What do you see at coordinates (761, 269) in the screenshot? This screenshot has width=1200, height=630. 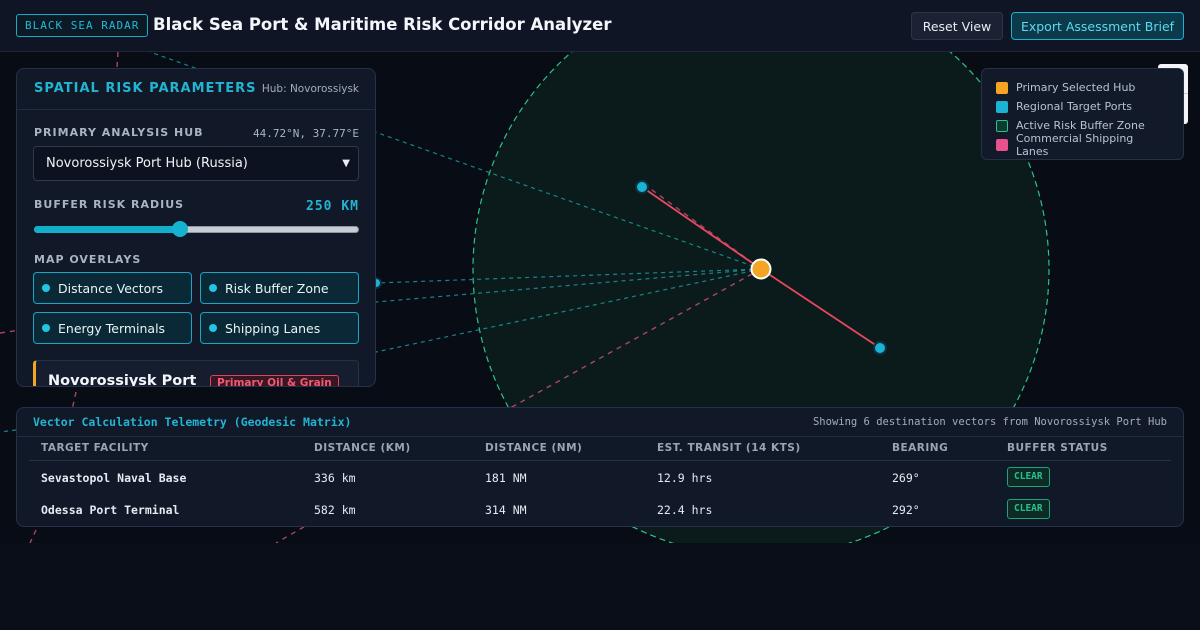 I see `primary-hub-marker` at bounding box center [761, 269].